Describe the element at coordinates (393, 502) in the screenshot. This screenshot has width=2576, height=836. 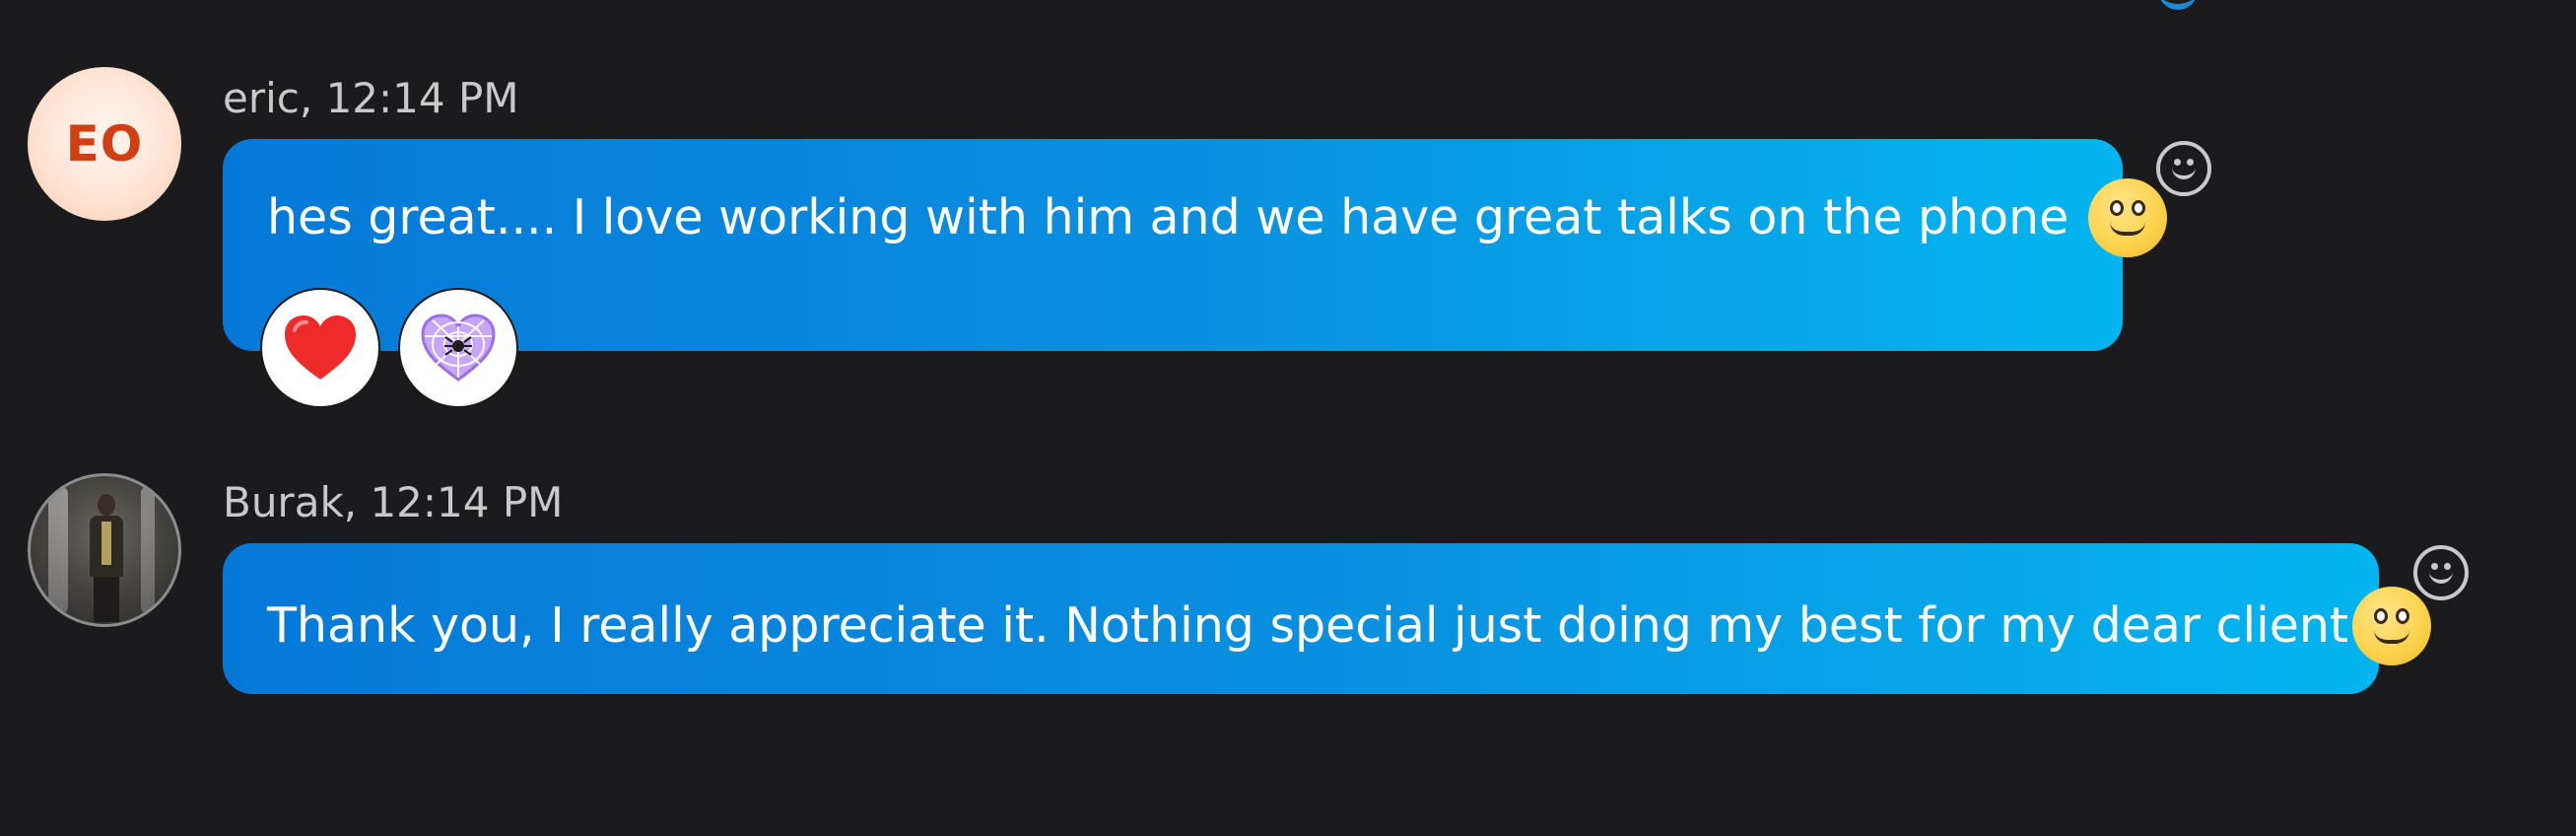
I see `message-sender-time: Burak, 12:14 PM` at that location.